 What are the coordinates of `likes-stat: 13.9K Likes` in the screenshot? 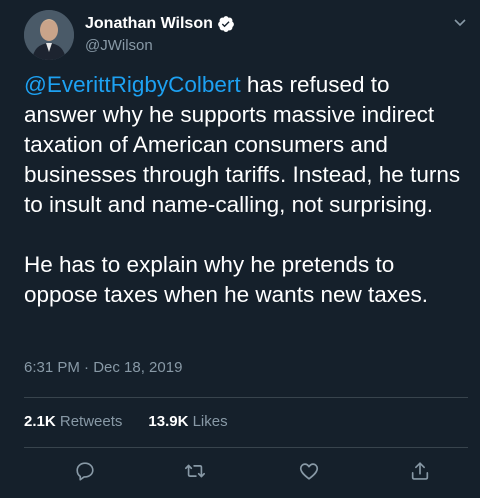 It's located at (187, 421).